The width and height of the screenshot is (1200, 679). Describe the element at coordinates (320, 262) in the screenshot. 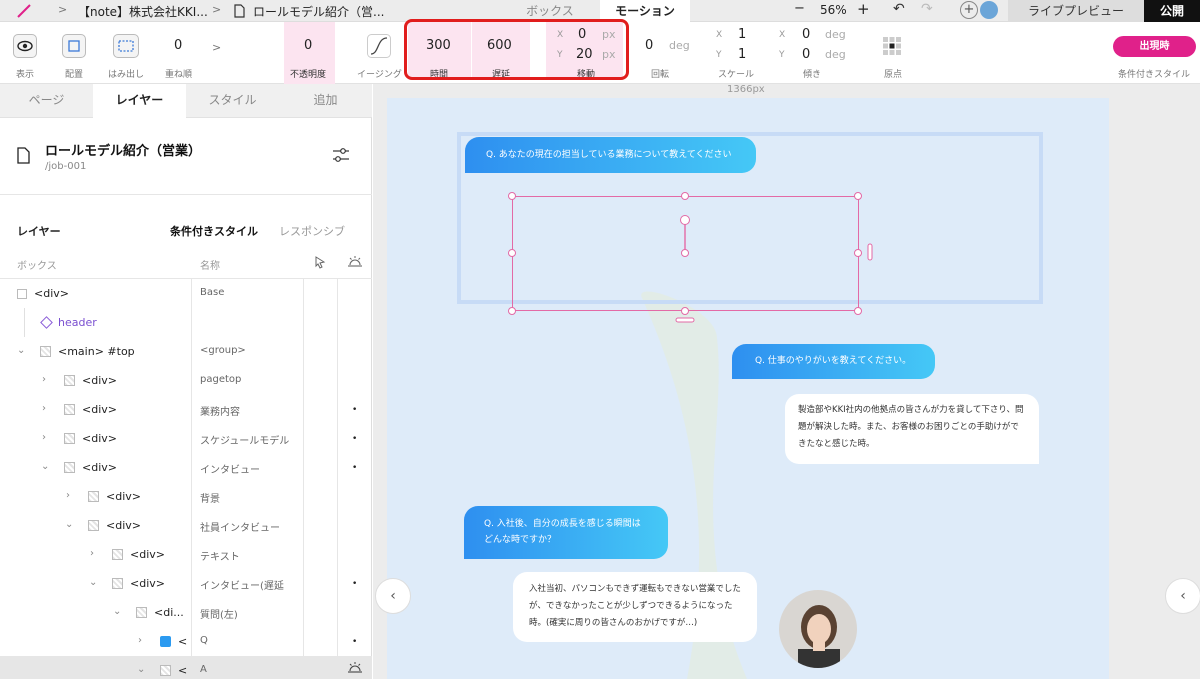

I see `pointer-state-icon` at that location.